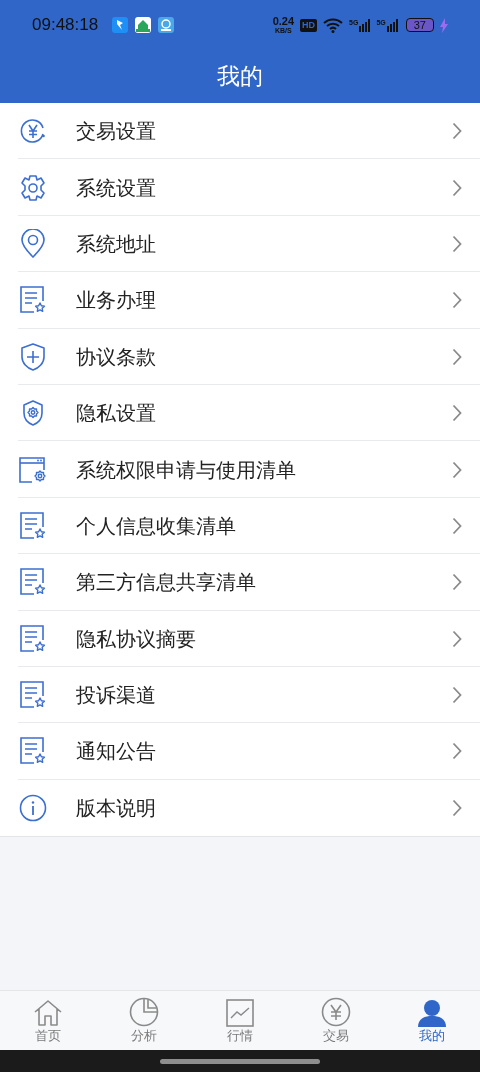 This screenshot has height=1072, width=480. I want to click on menu-item: 投诉渠道, so click(240, 695).